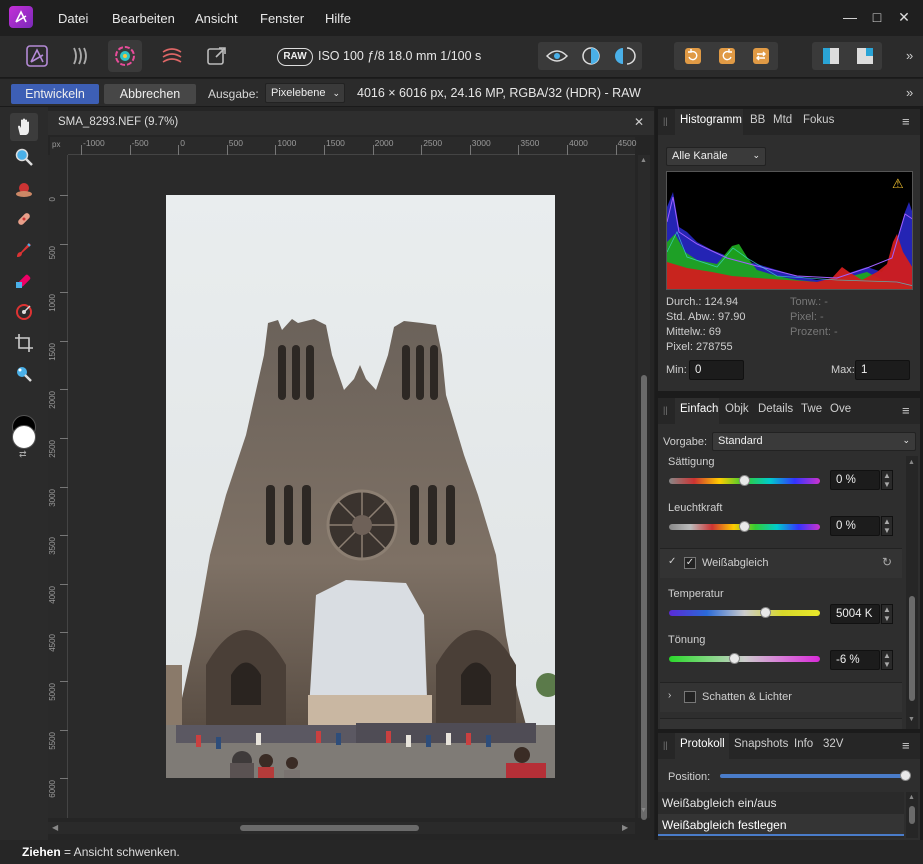 This screenshot has height=864, width=923. I want to click on studio-right-icon, so click(865, 56).